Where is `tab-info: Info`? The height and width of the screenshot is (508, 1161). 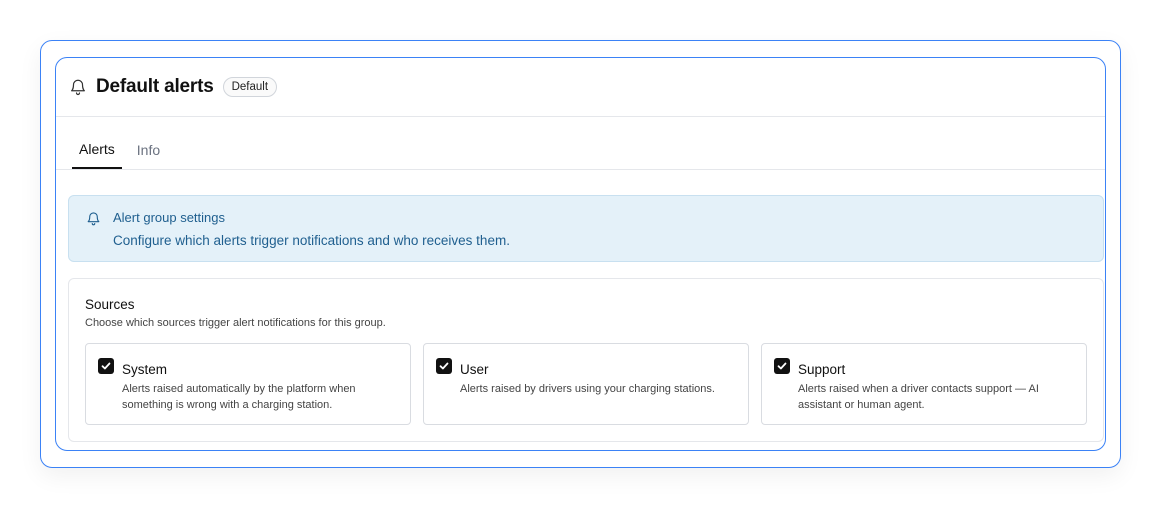 tab-info: Info is located at coordinates (148, 155).